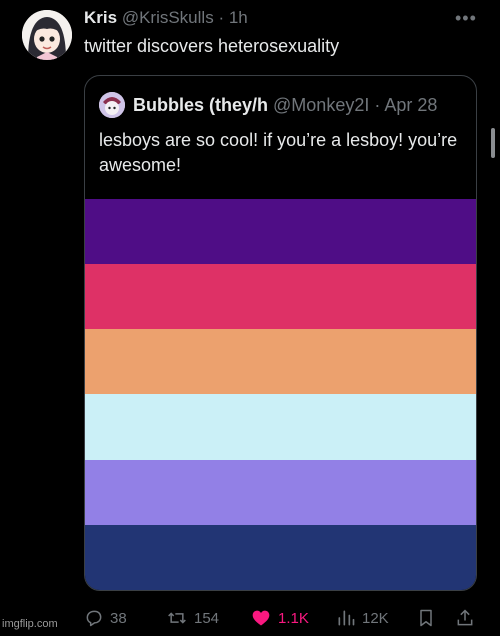 This screenshot has height=636, width=500. I want to click on watermark: imgflip.com, so click(30, 624).